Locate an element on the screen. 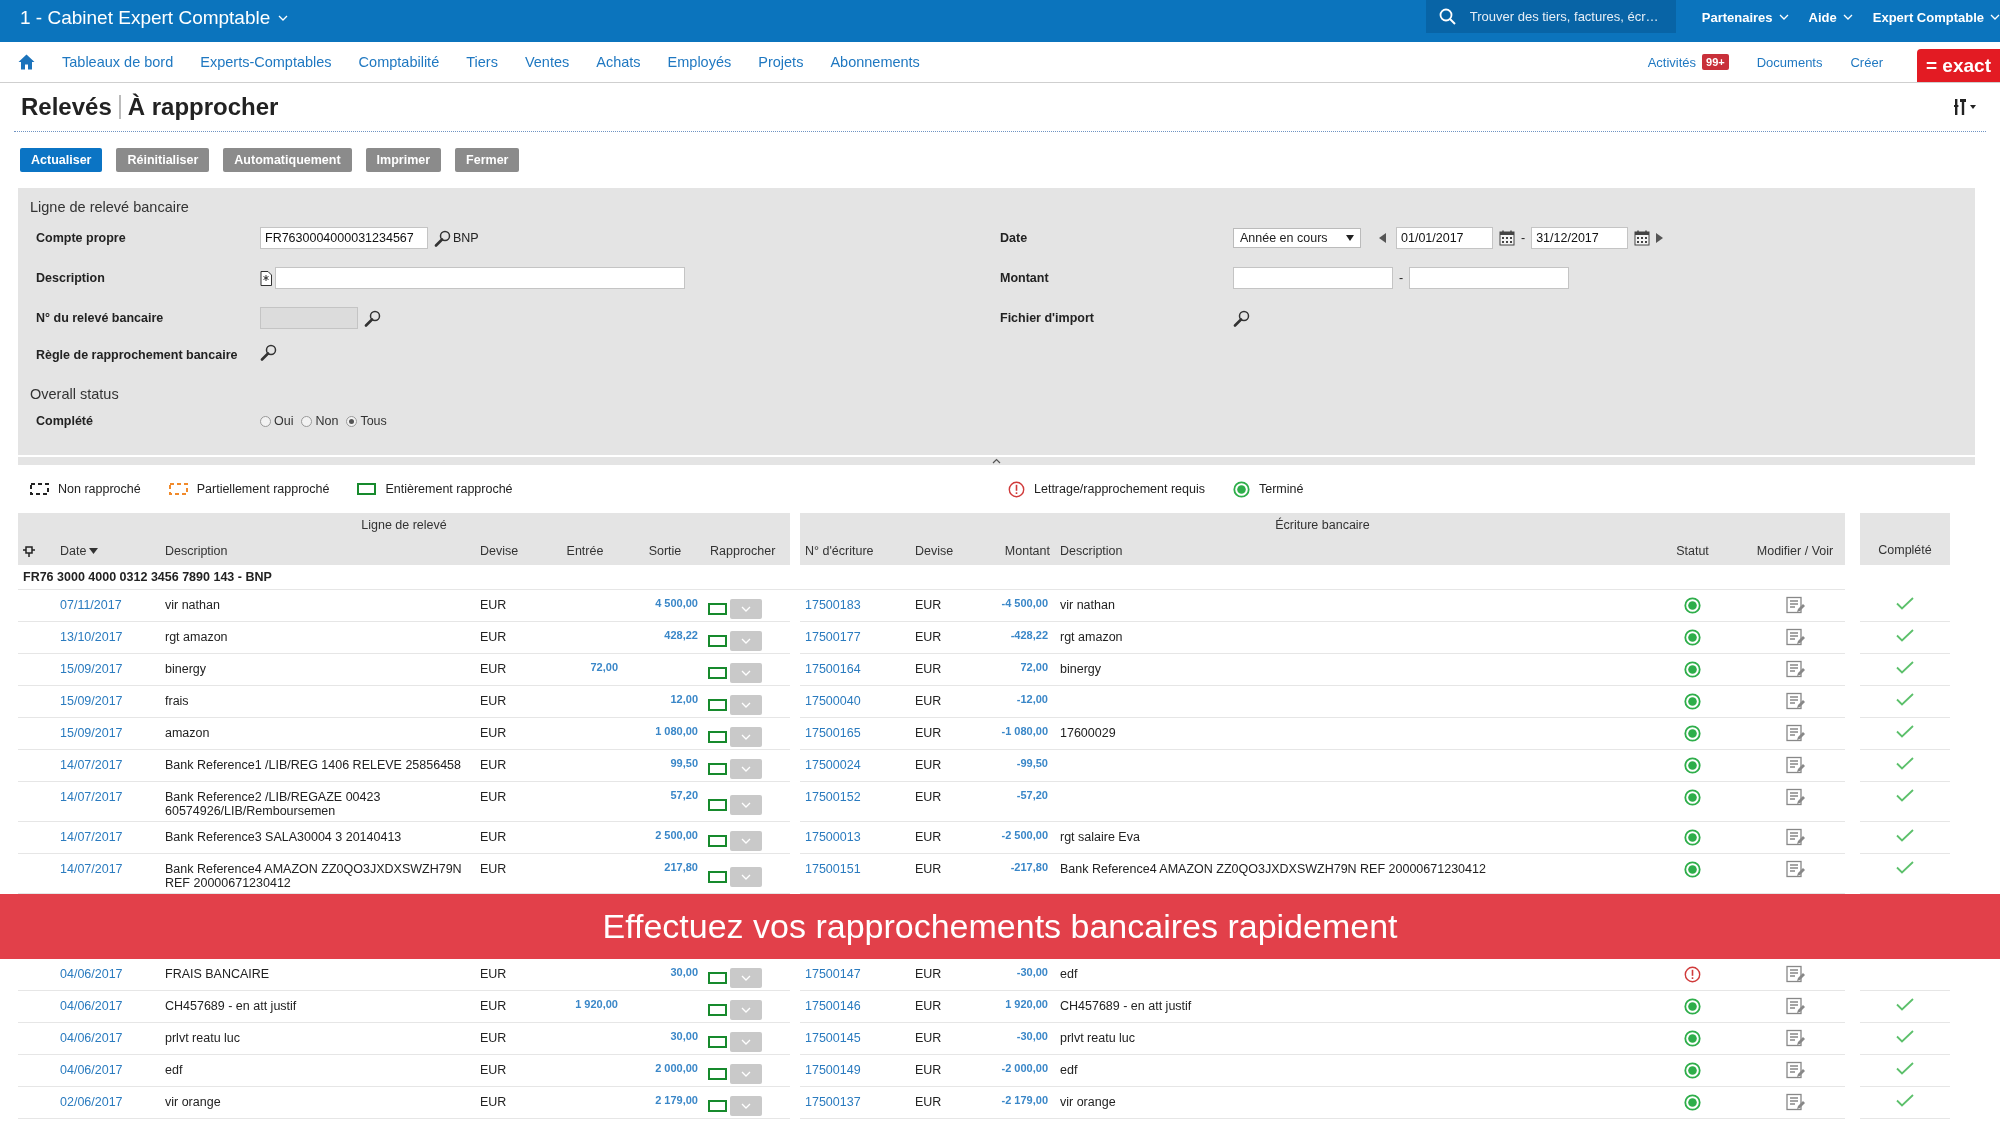 This screenshot has width=2000, height=1125. table-cell: EUR is located at coordinates (493, 1006).